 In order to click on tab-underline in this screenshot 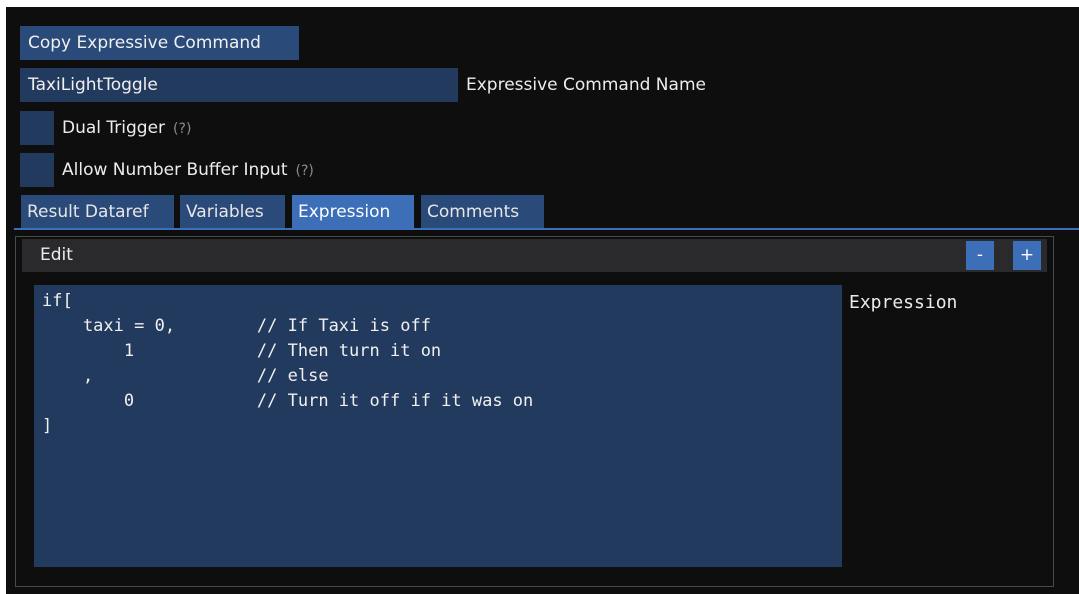, I will do `click(546, 229)`.